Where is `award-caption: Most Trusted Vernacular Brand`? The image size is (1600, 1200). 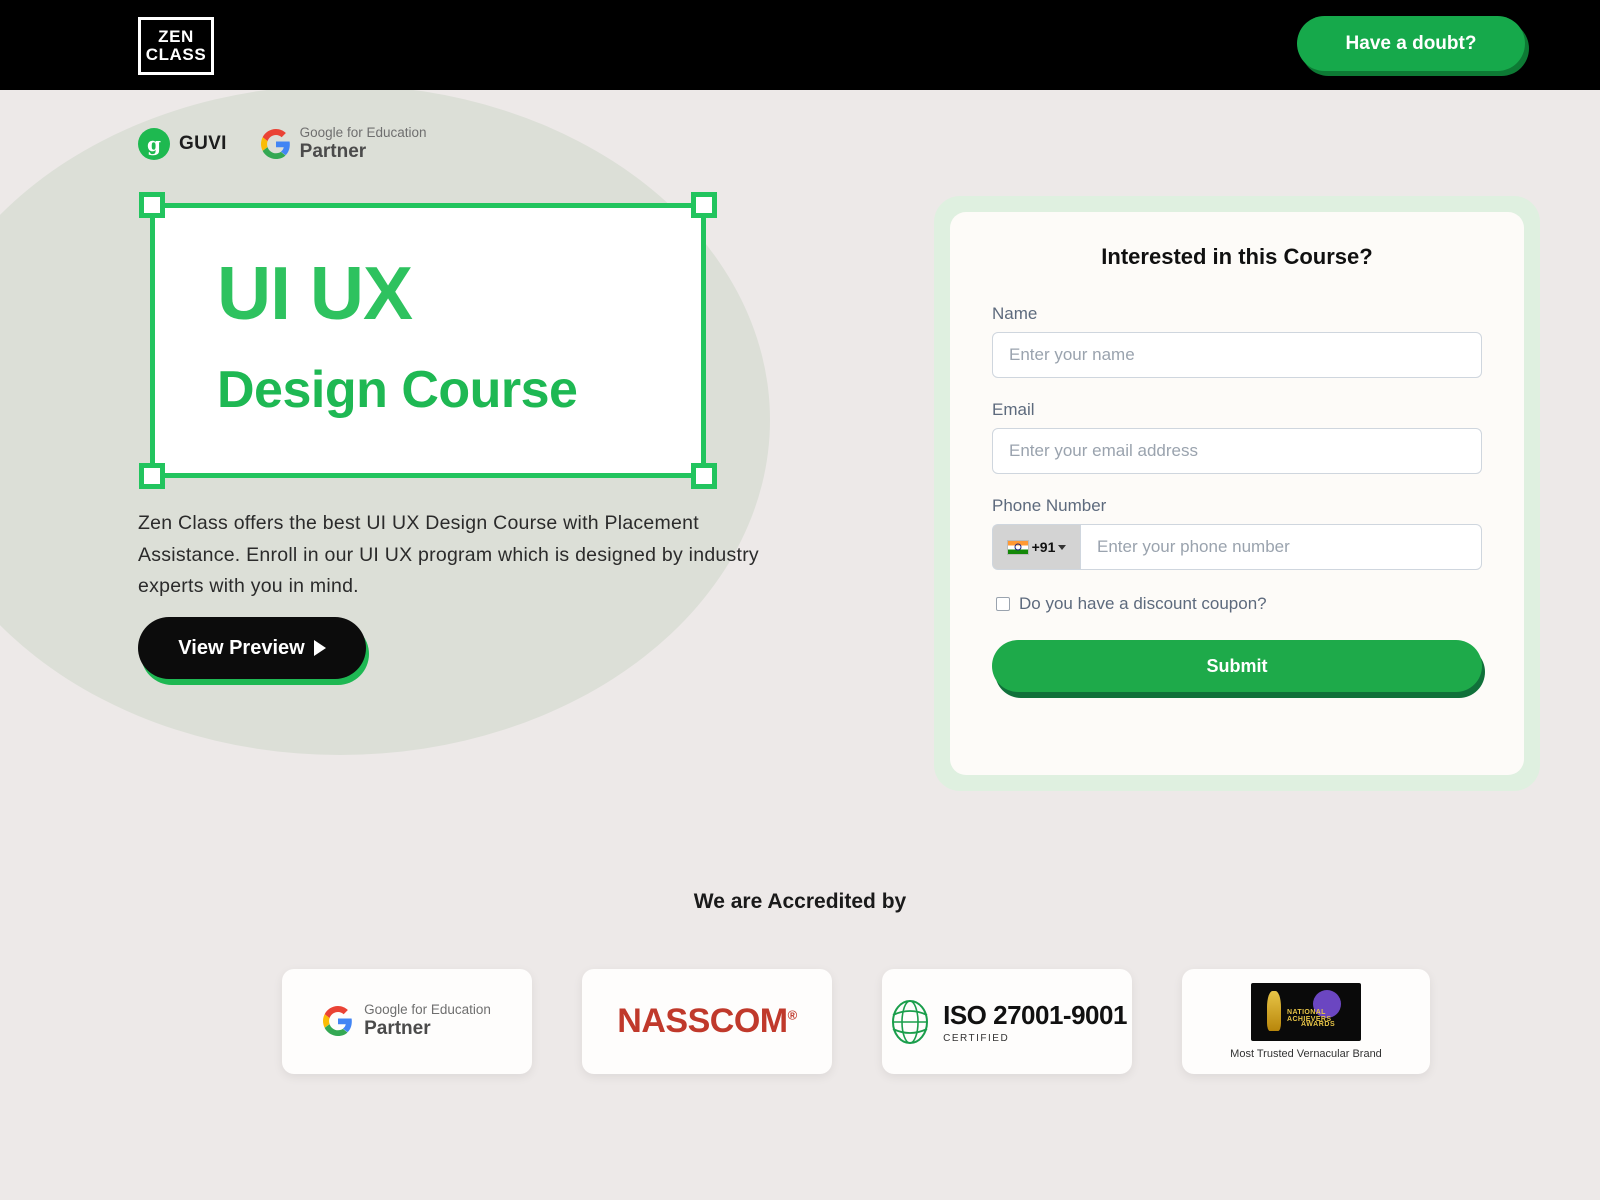 award-caption: Most Trusted Vernacular Brand is located at coordinates (1306, 1054).